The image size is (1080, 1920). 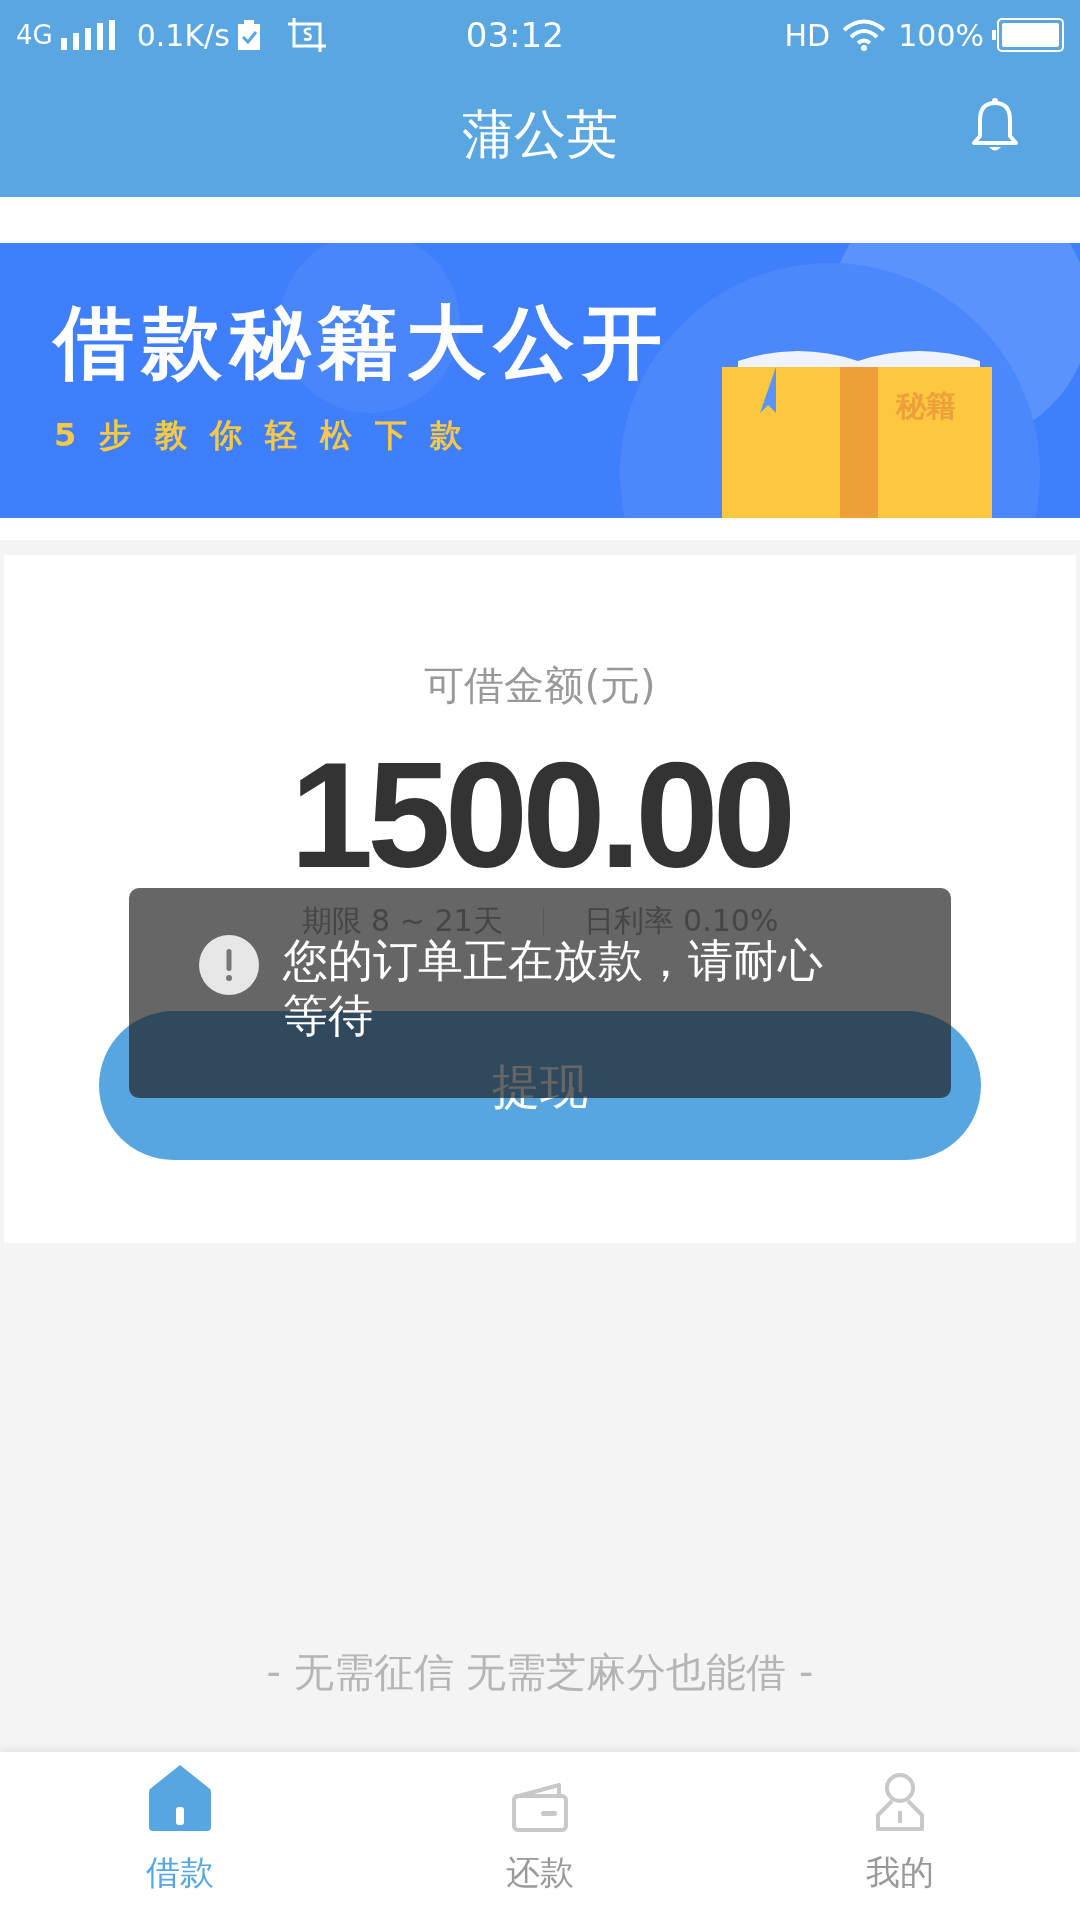 What do you see at coordinates (941, 35) in the screenshot?
I see `battery-percent: 100%` at bounding box center [941, 35].